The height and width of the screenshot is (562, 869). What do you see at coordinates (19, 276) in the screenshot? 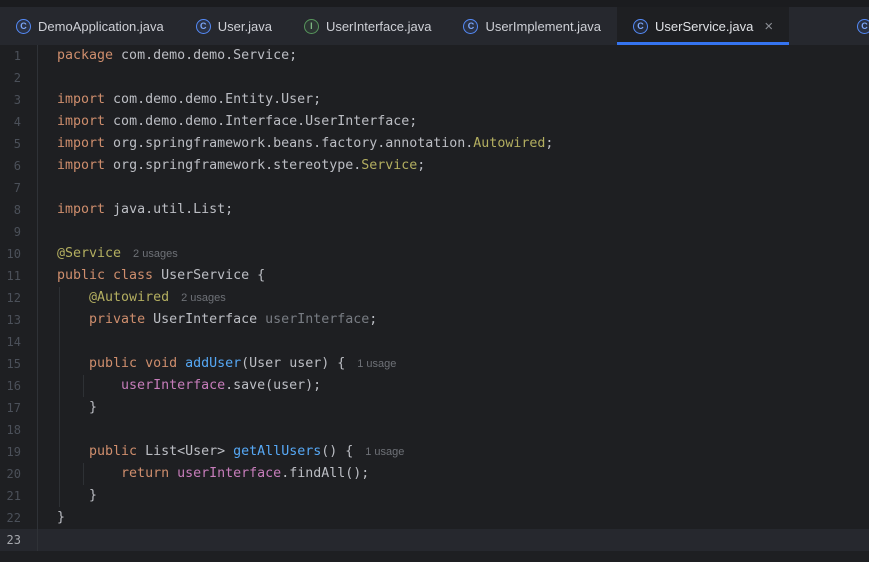
I see `line-number: 11` at bounding box center [19, 276].